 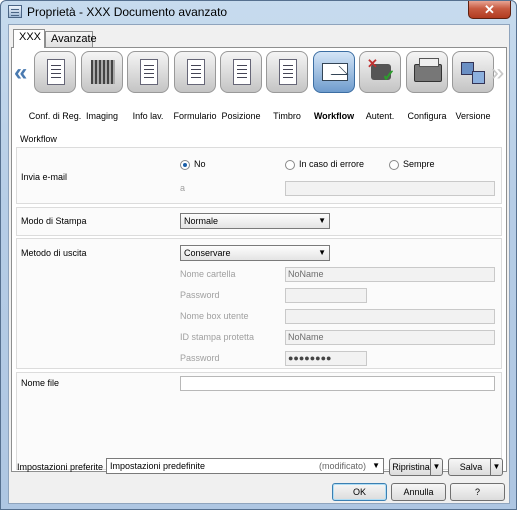 What do you see at coordinates (241, 72) in the screenshot?
I see `position-icon` at bounding box center [241, 72].